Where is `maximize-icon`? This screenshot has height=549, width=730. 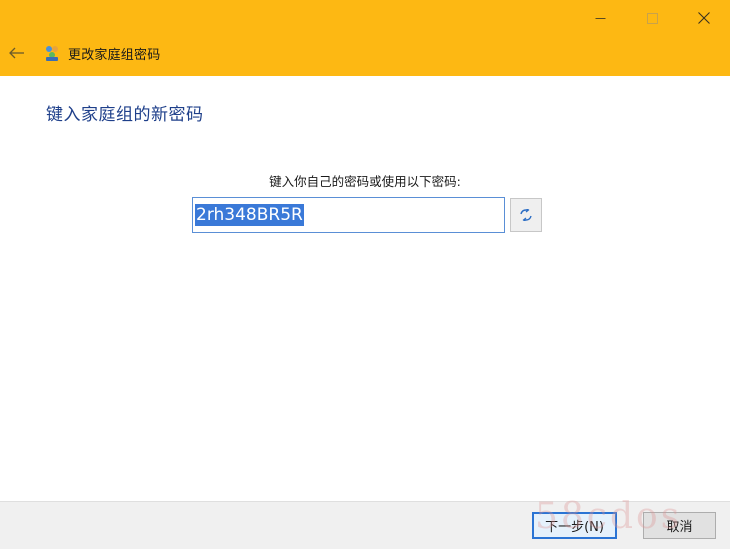
maximize-icon is located at coordinates (652, 18).